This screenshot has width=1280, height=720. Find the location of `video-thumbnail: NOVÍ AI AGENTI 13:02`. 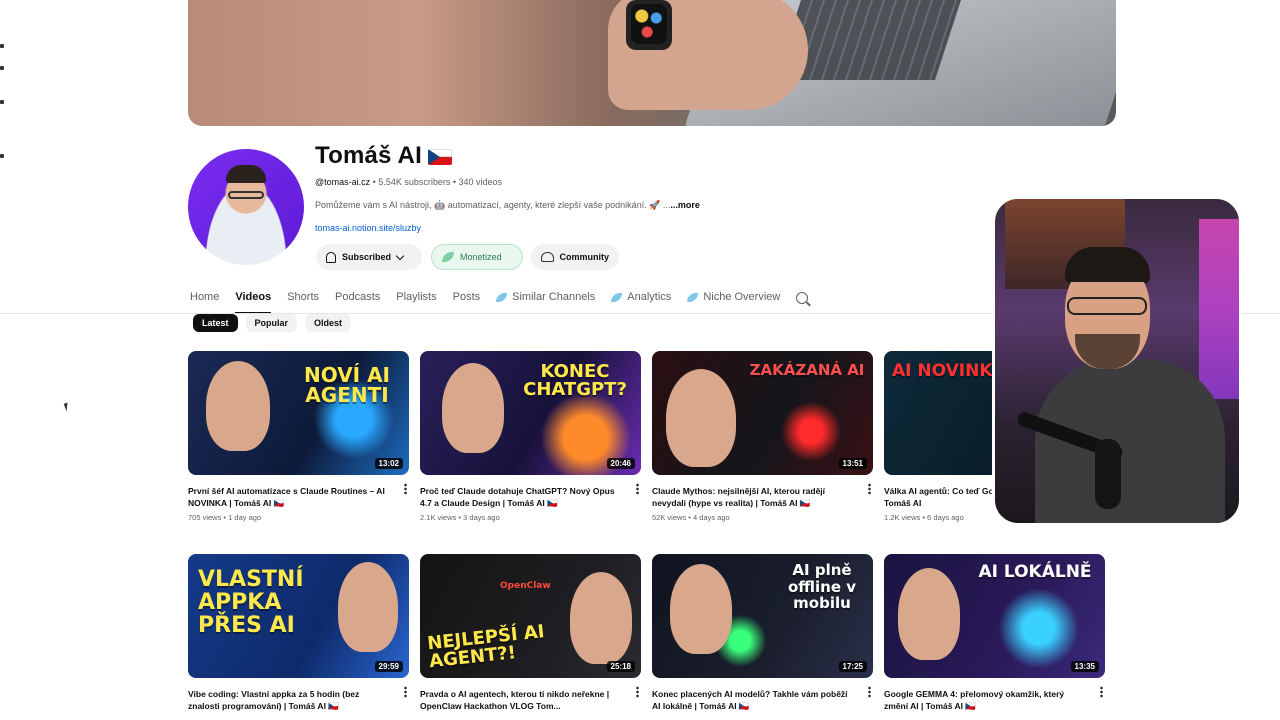

video-thumbnail: NOVÍ AI AGENTI 13:02 is located at coordinates (298, 413).